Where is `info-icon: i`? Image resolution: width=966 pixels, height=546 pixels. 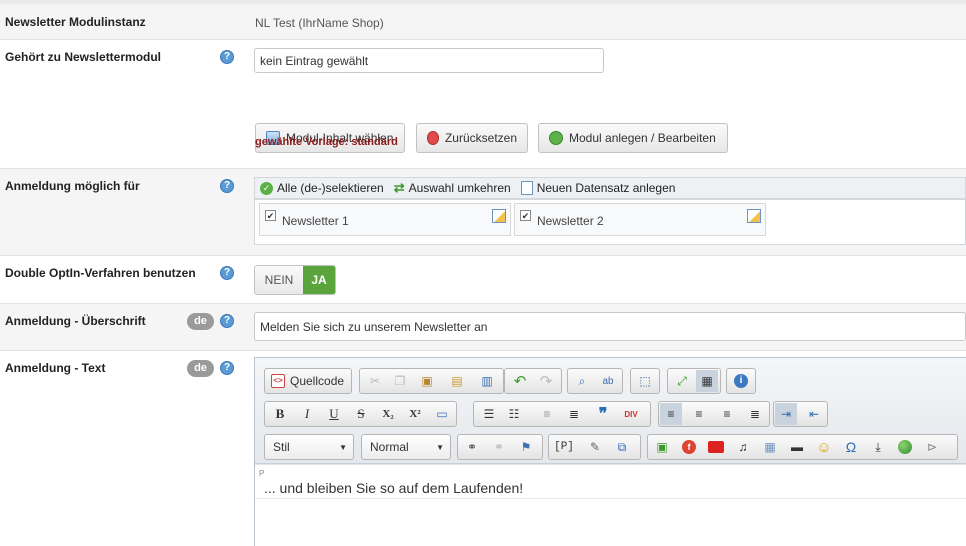 info-icon: i is located at coordinates (741, 381).